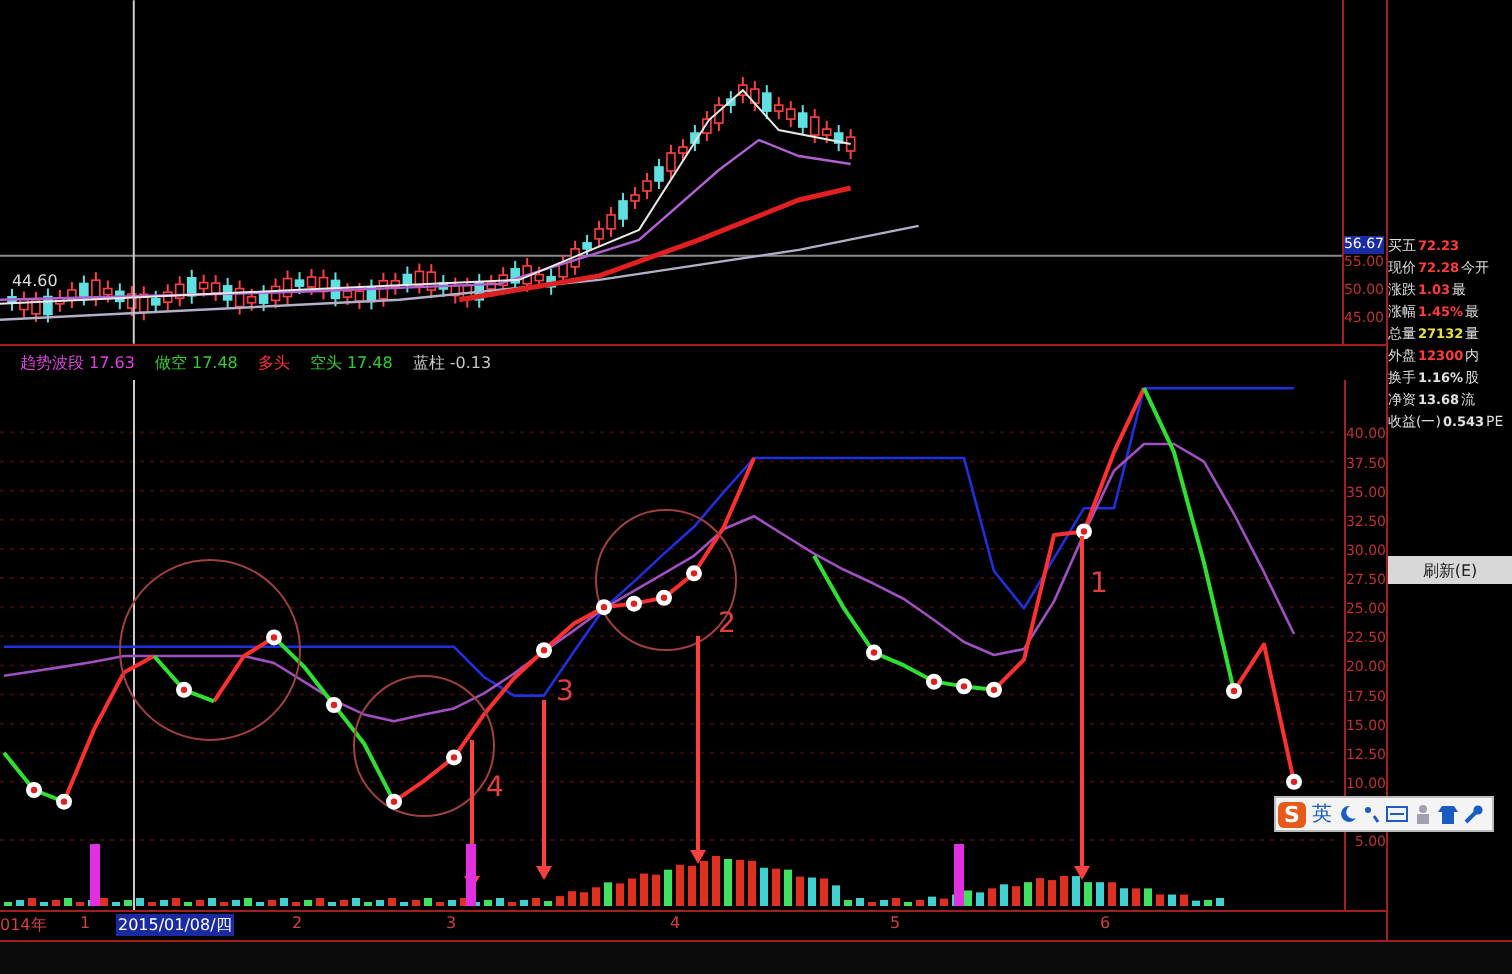  What do you see at coordinates (1292, 814) in the screenshot?
I see `ime-logo: S` at bounding box center [1292, 814].